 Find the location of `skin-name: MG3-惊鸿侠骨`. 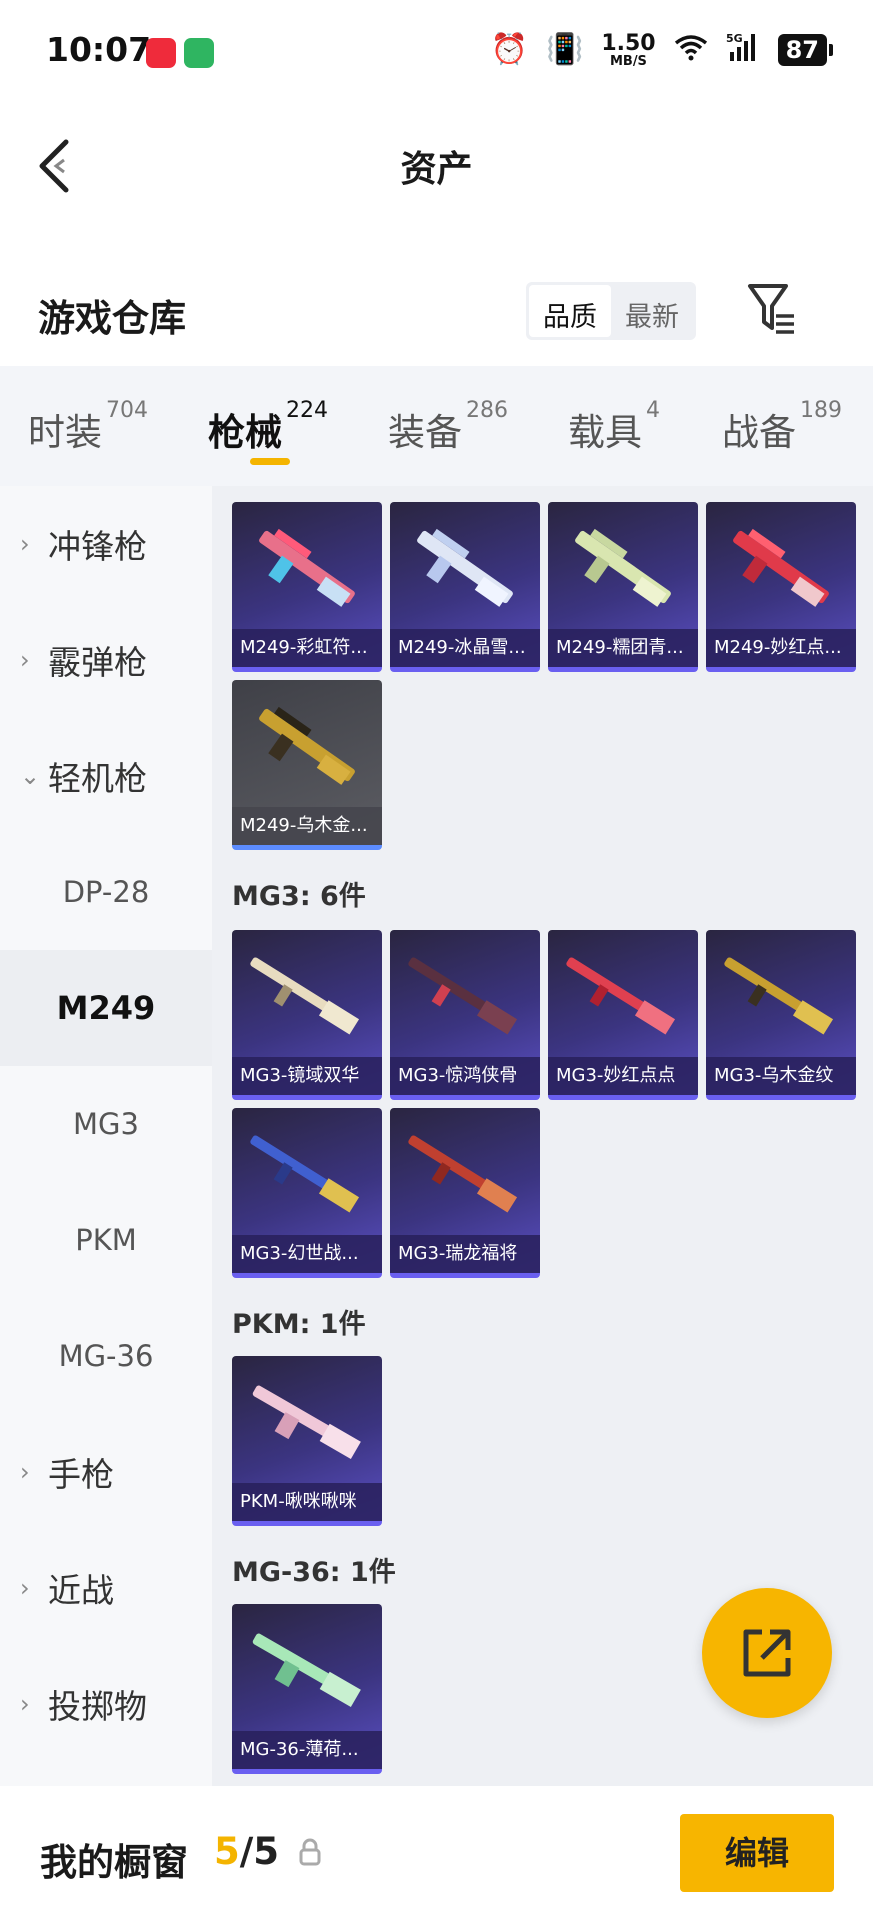

skin-name: MG3-惊鸿侠骨 is located at coordinates (465, 1076).